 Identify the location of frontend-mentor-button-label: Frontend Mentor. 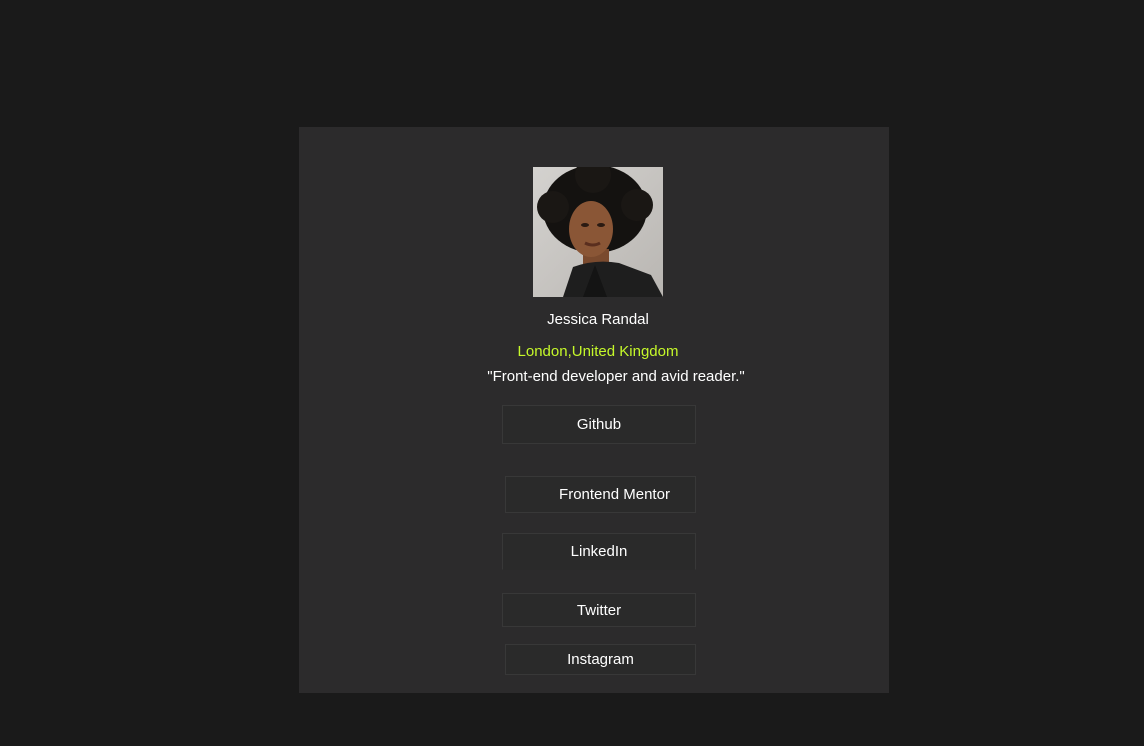
(614, 494).